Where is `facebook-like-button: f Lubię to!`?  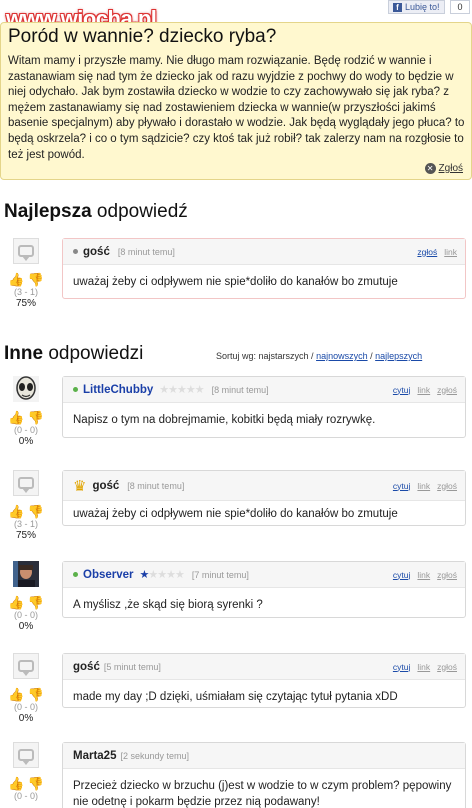 facebook-like-button: f Lubię to! is located at coordinates (416, 7).